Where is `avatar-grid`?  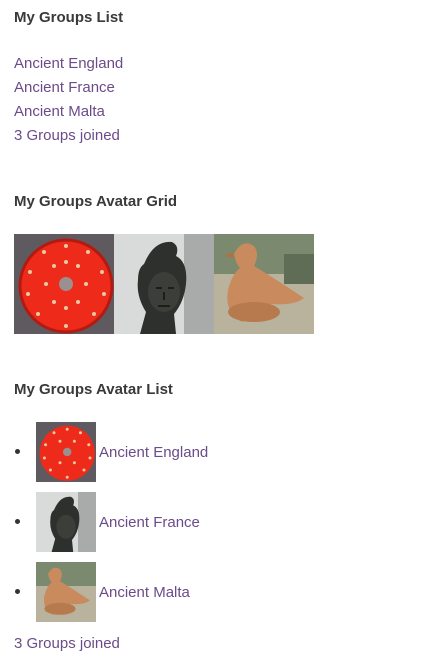 avatar-grid is located at coordinates (219, 284).